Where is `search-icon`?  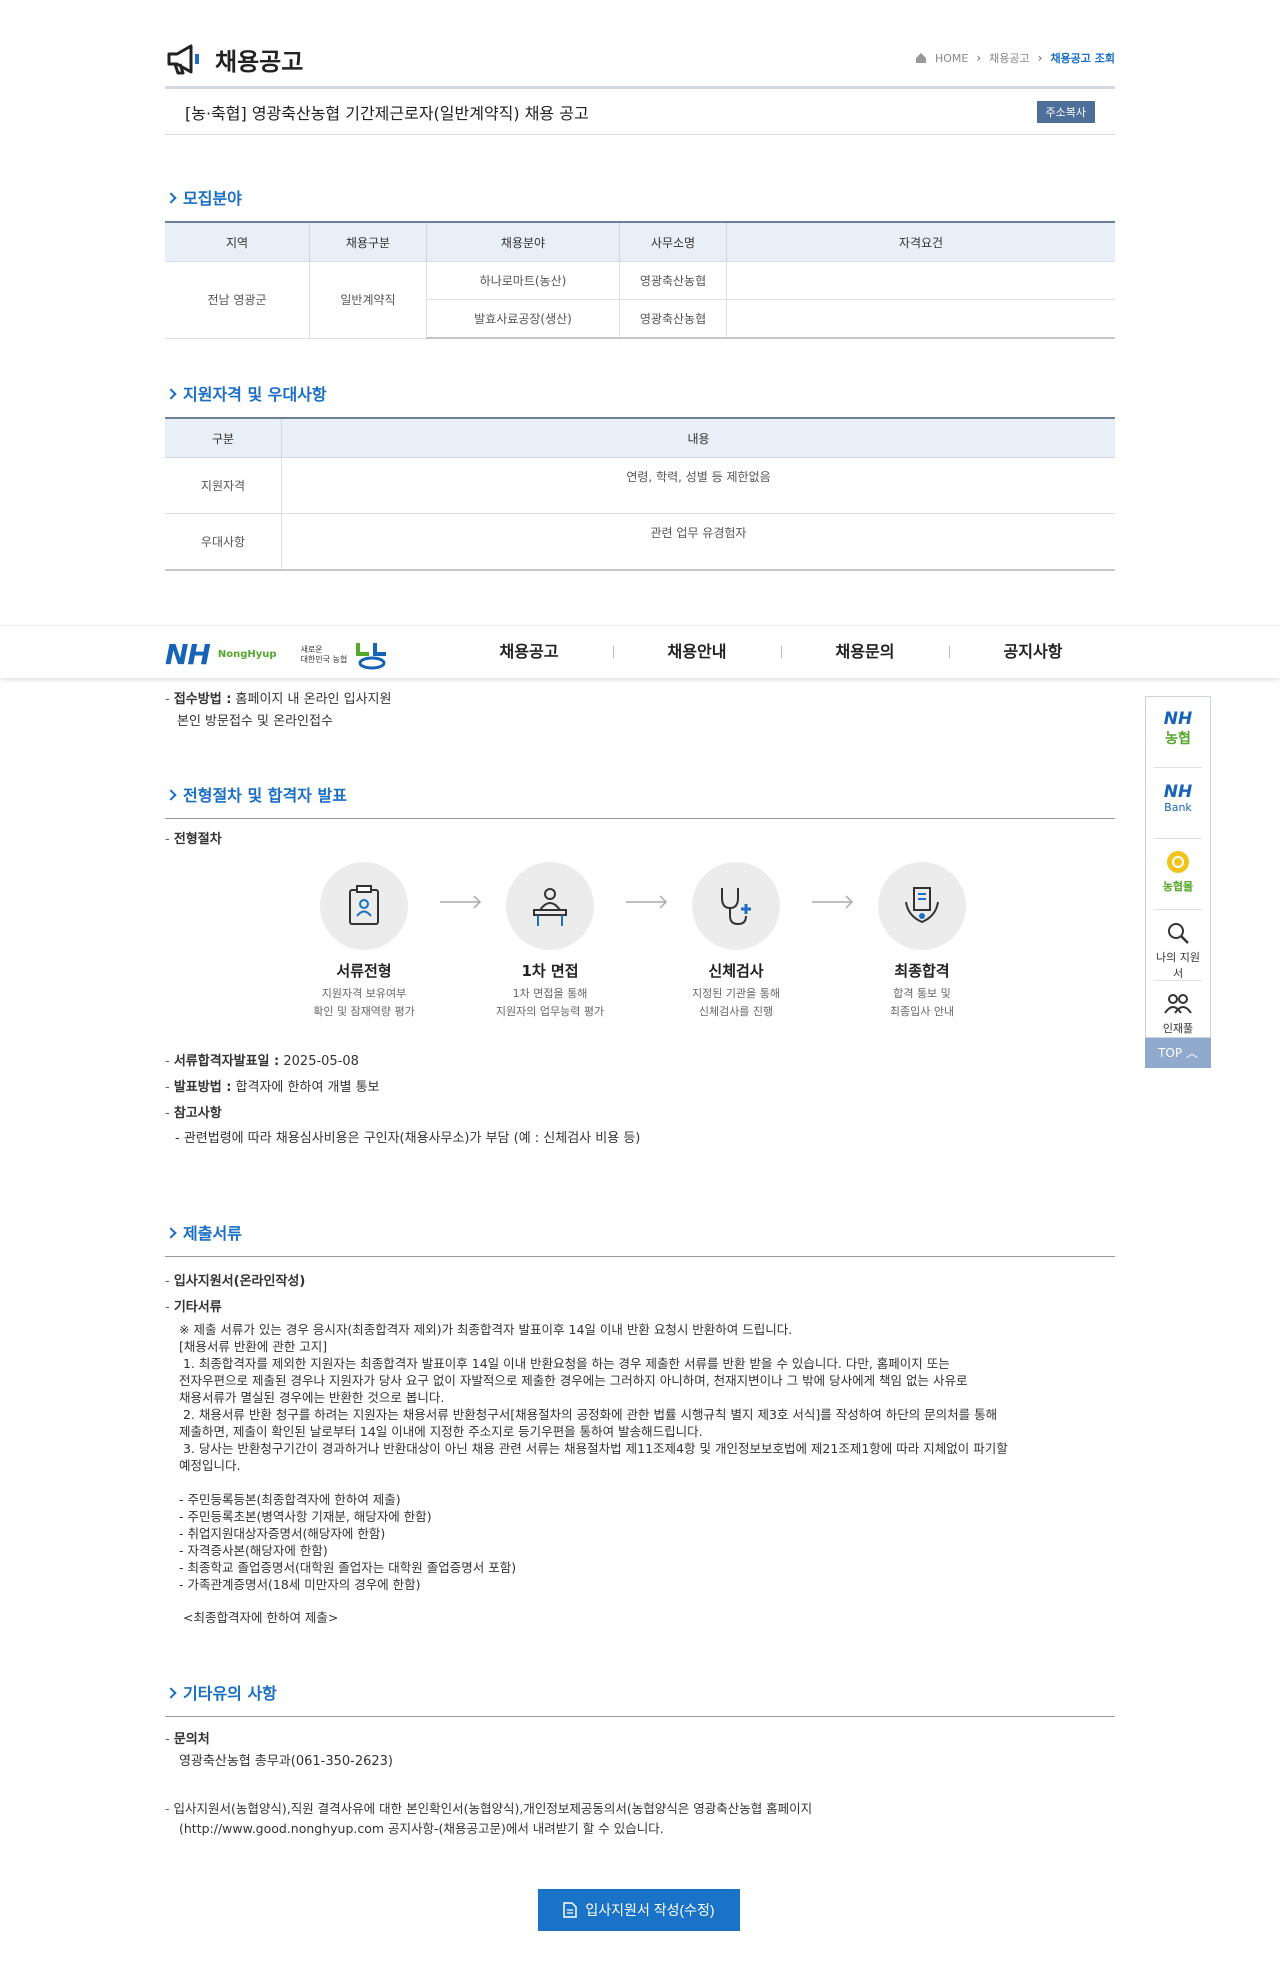 search-icon is located at coordinates (1178, 933).